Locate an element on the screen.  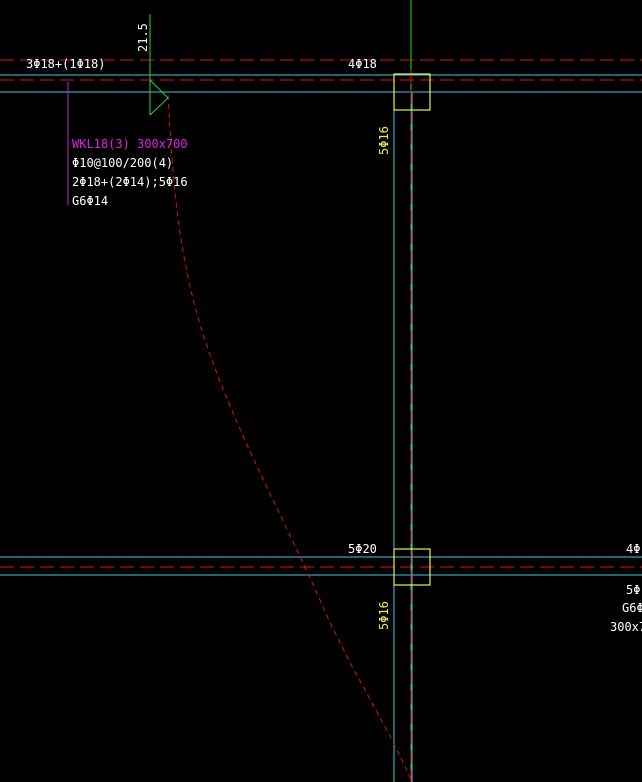
elevation-value: 21.5 is located at coordinates (143, 37).